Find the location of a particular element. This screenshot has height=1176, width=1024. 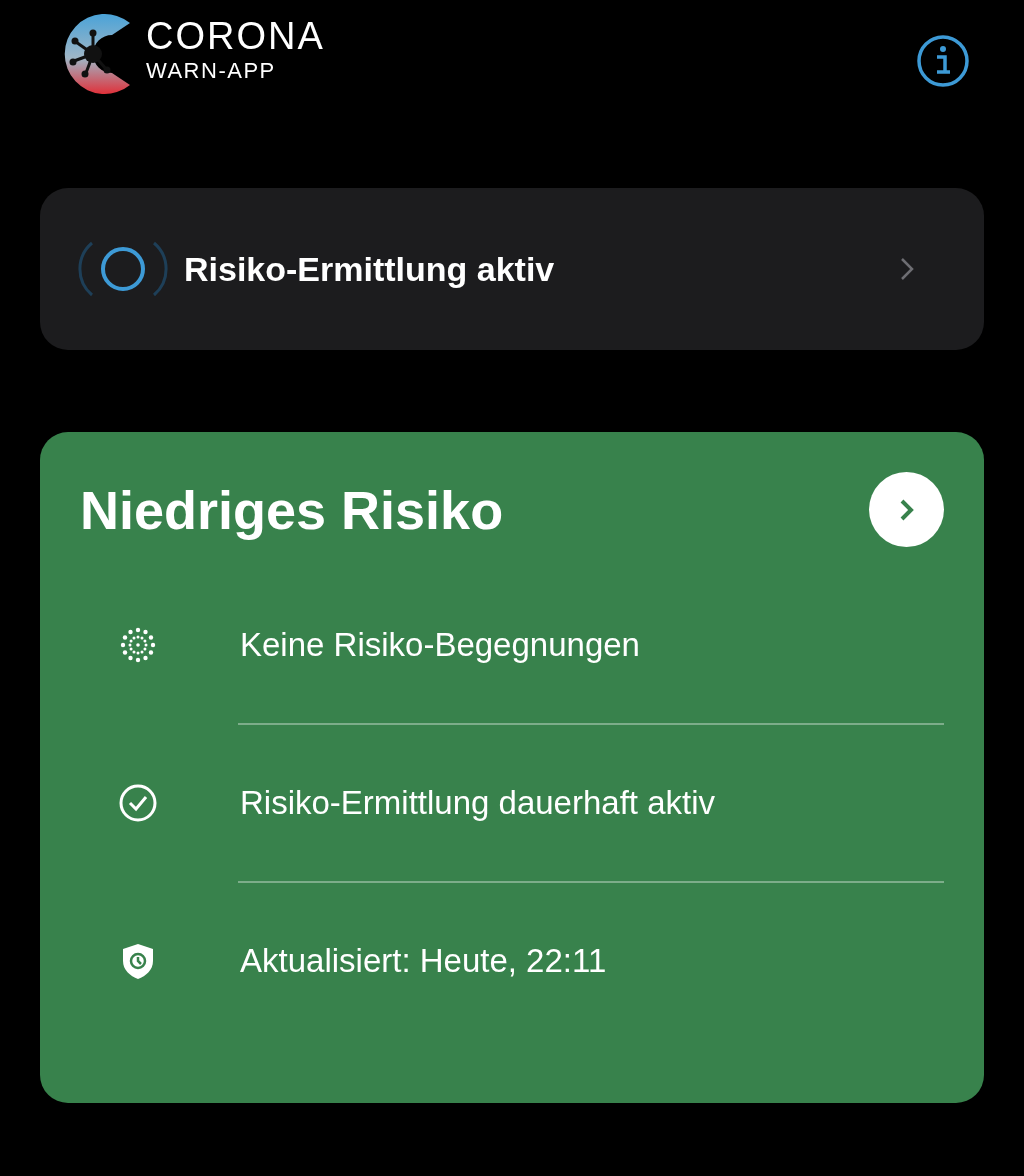

logo-subtitle: WARN-APP is located at coordinates (211, 71).